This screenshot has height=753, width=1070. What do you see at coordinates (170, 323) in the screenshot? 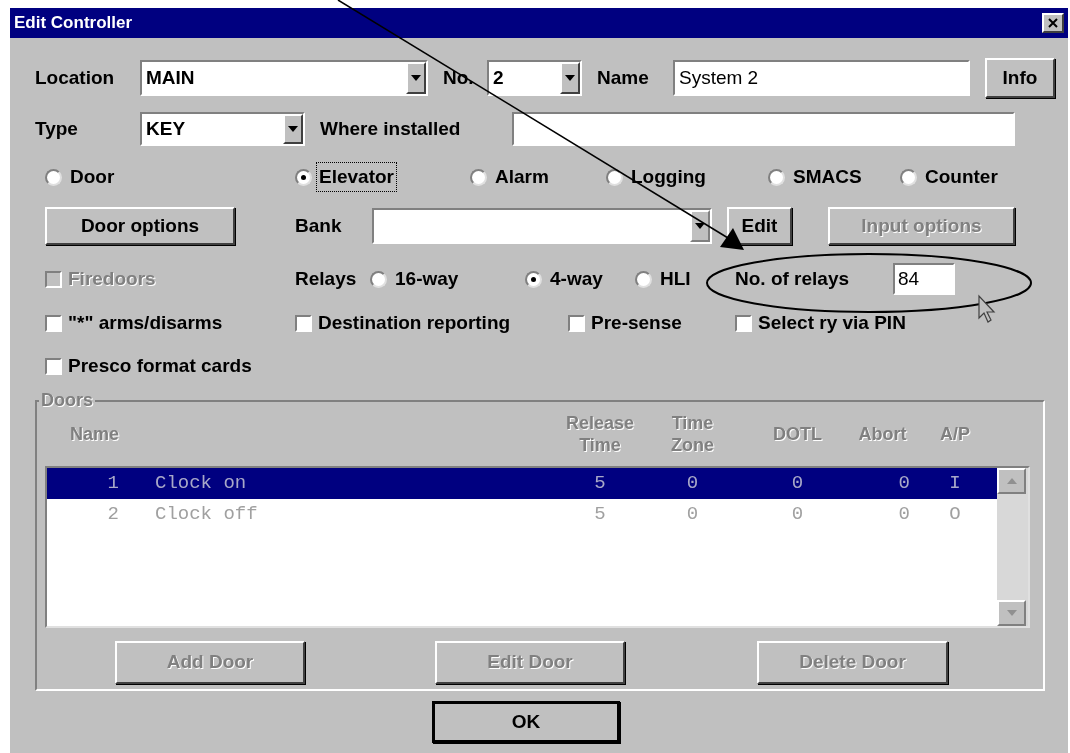
I see `checkbox-option: "*" arms/disarms` at bounding box center [170, 323].